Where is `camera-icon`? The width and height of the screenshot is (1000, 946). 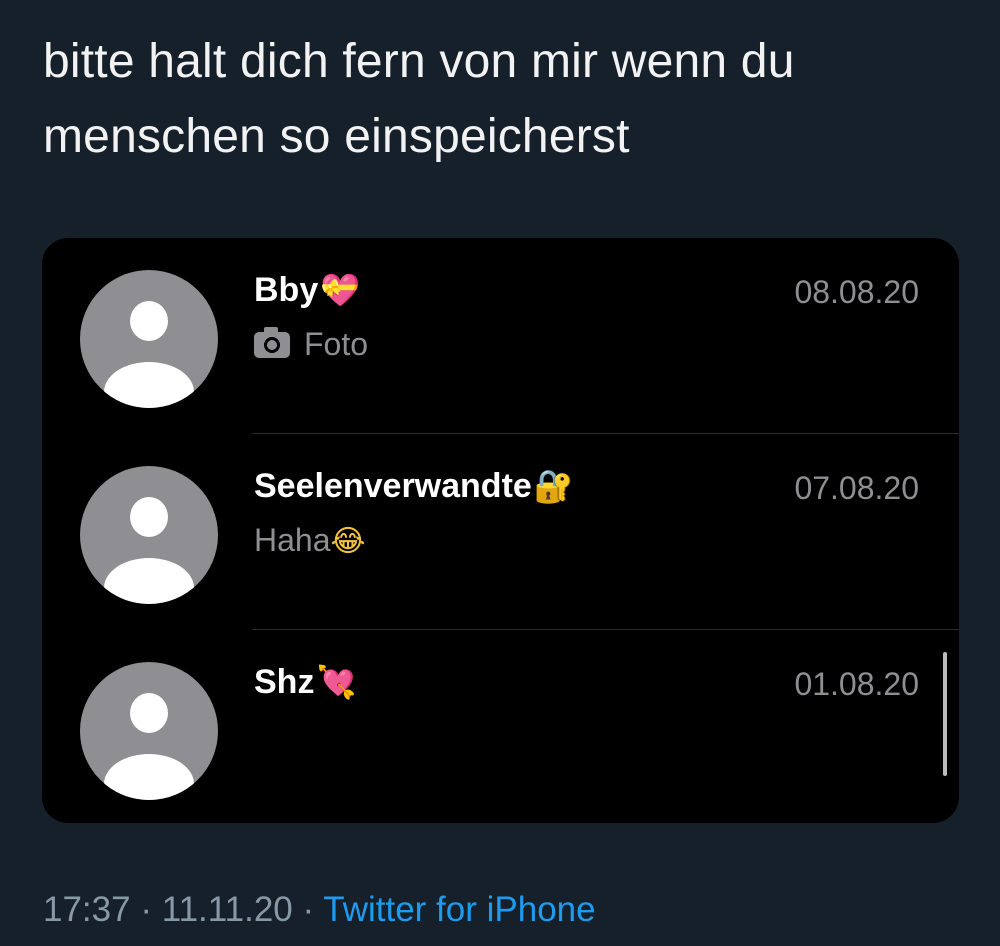
camera-icon is located at coordinates (272, 342).